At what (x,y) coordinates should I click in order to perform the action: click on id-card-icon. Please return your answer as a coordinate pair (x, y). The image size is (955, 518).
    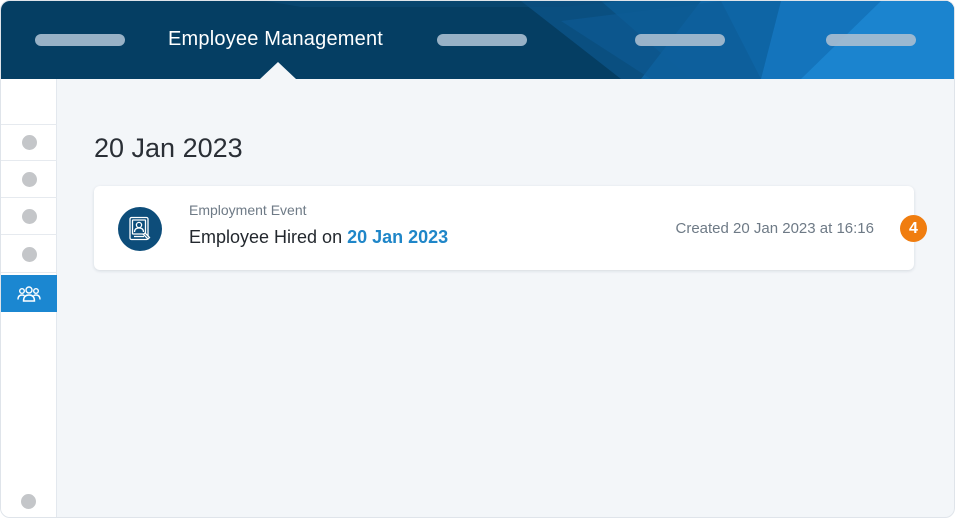
    Looking at the image, I should click on (140, 228).